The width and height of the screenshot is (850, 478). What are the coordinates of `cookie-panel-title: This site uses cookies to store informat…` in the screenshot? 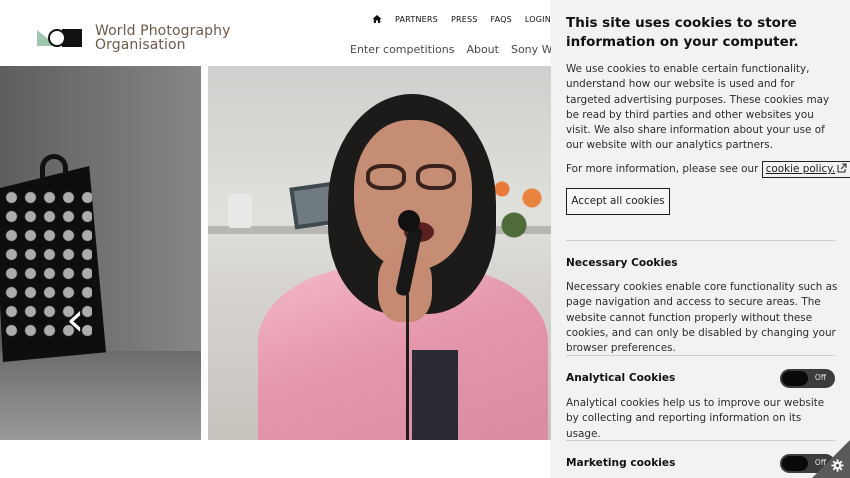 It's located at (682, 32).